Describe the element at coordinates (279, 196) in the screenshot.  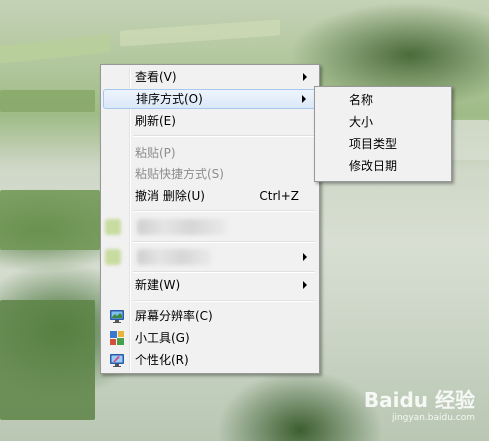
I see `menu-item-shortcut: Ctrl+Z` at that location.